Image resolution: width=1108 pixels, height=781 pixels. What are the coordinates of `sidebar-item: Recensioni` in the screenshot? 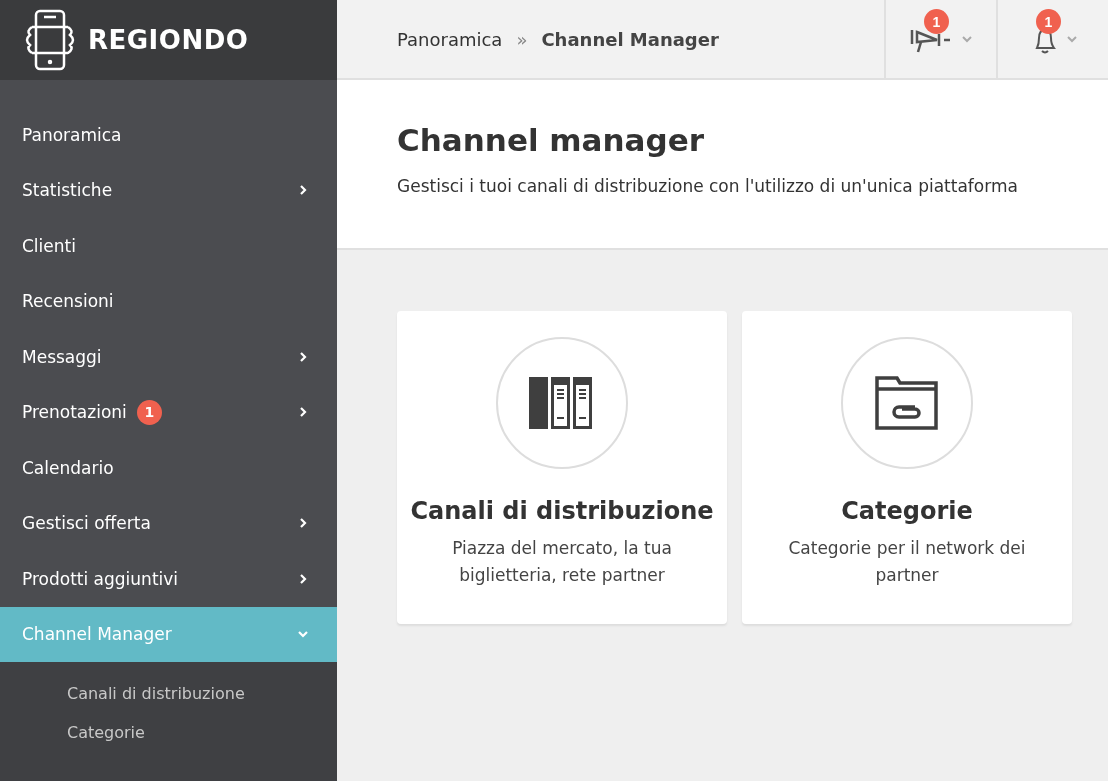 It's located at (168, 301).